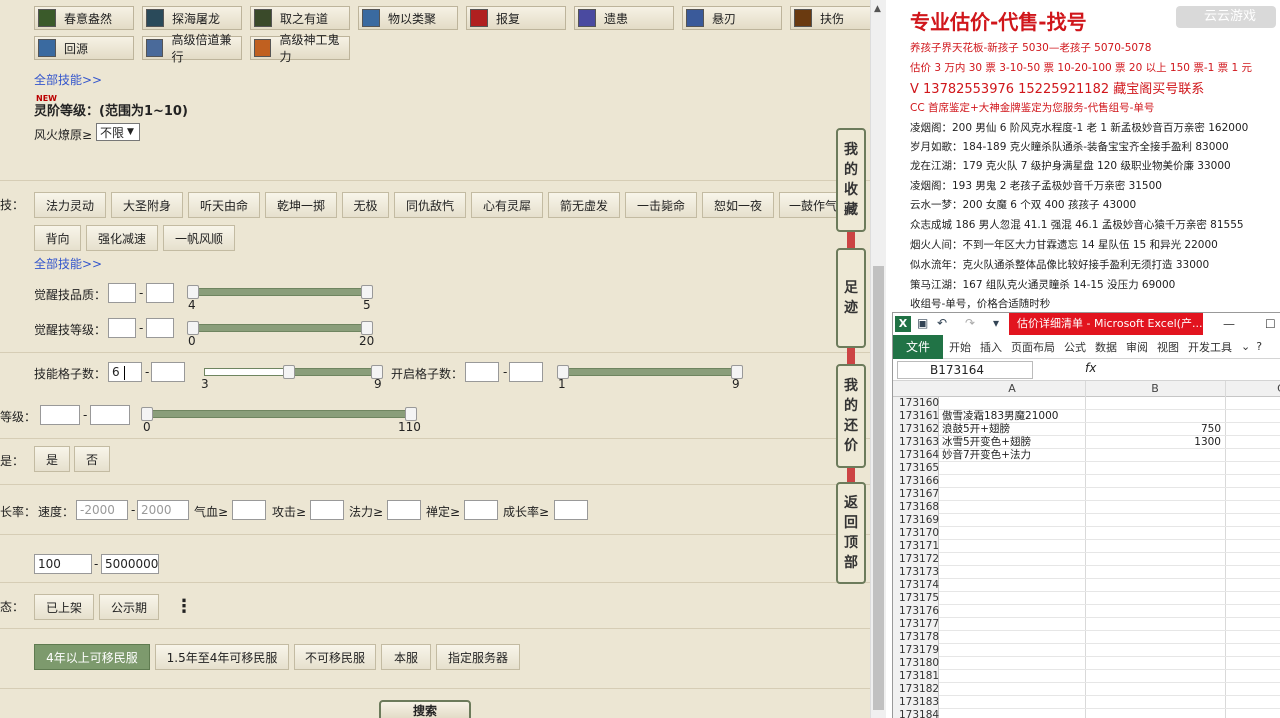 The height and width of the screenshot is (718, 1280). I want to click on skill-slots-max, so click(168, 372).